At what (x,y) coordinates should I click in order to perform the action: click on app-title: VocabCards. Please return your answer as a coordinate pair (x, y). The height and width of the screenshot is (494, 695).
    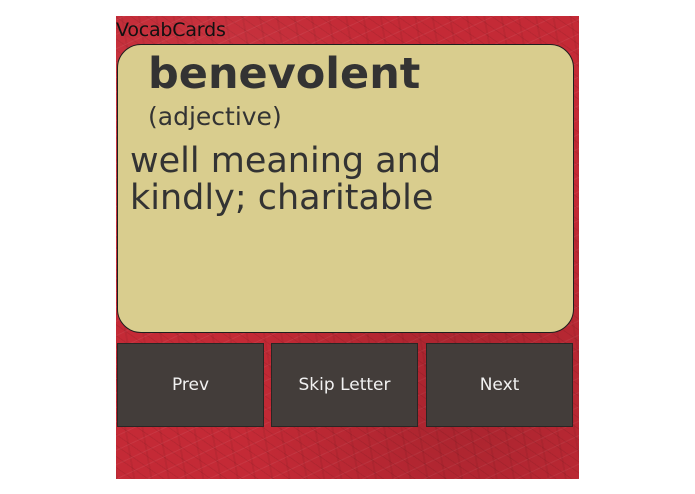
    Looking at the image, I should click on (171, 30).